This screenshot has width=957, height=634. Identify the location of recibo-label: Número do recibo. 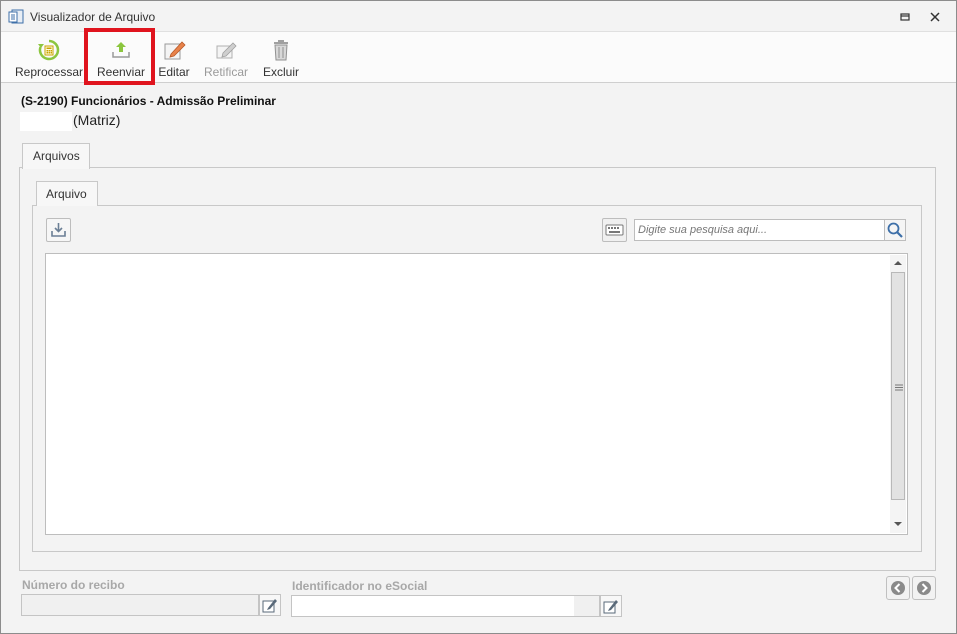
(73, 585).